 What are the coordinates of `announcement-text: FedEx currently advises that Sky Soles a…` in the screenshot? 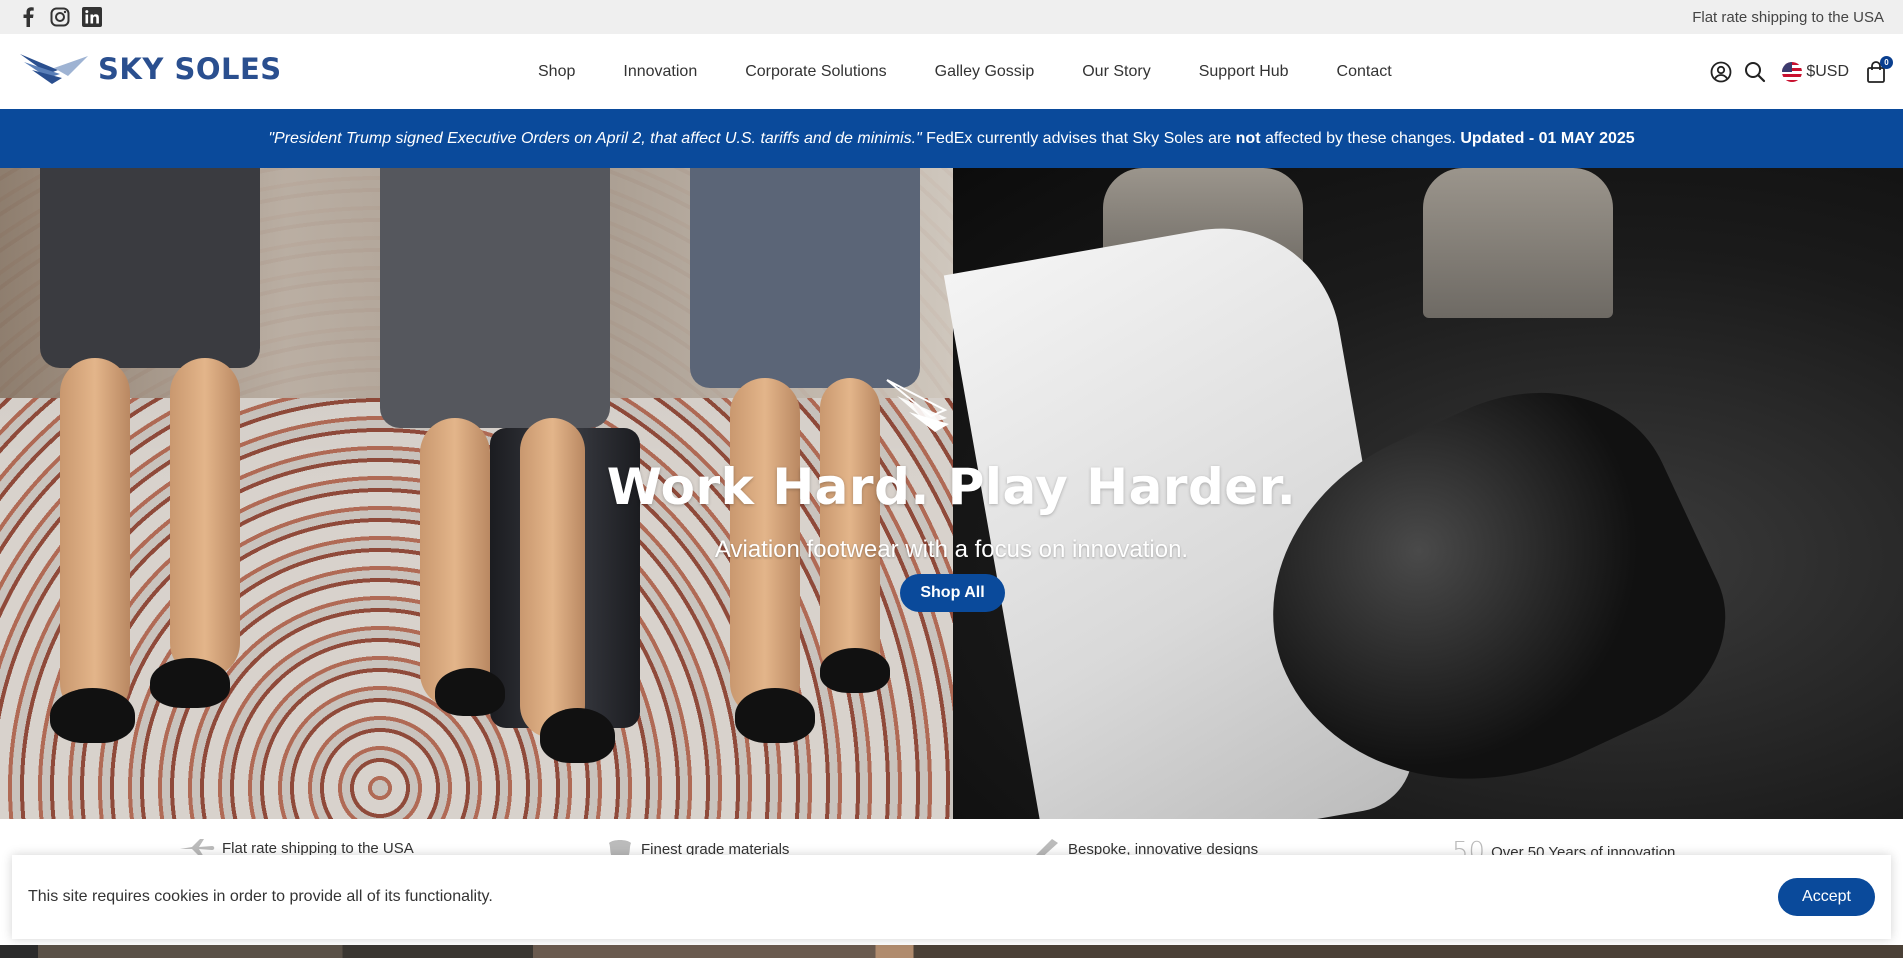 It's located at (1078, 138).